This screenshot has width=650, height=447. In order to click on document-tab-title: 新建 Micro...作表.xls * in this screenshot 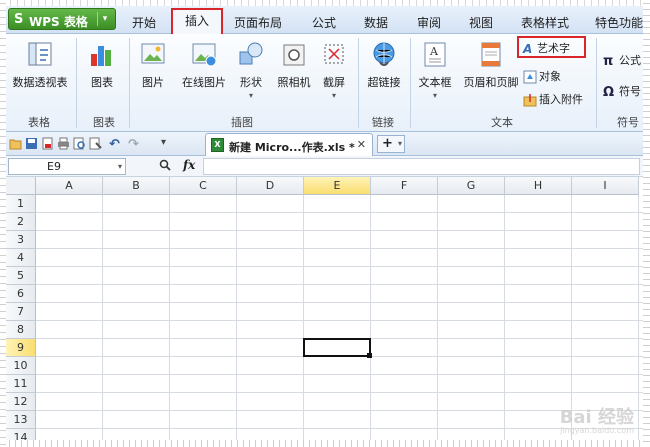, I will do `click(292, 147)`.